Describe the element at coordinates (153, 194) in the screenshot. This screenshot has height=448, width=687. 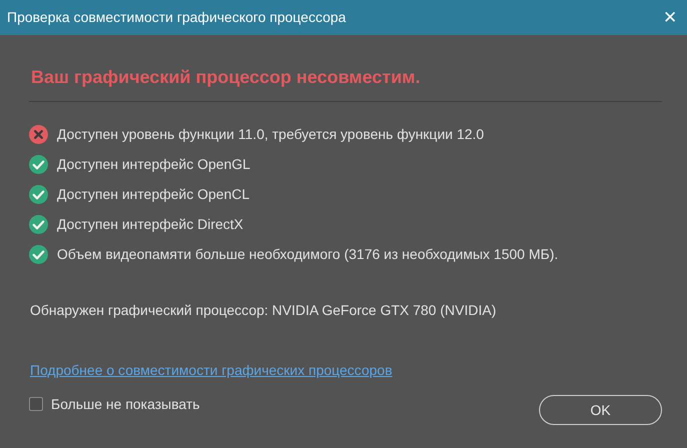
I see `check-result-text: Доступен интерфейс OpenCL` at that location.